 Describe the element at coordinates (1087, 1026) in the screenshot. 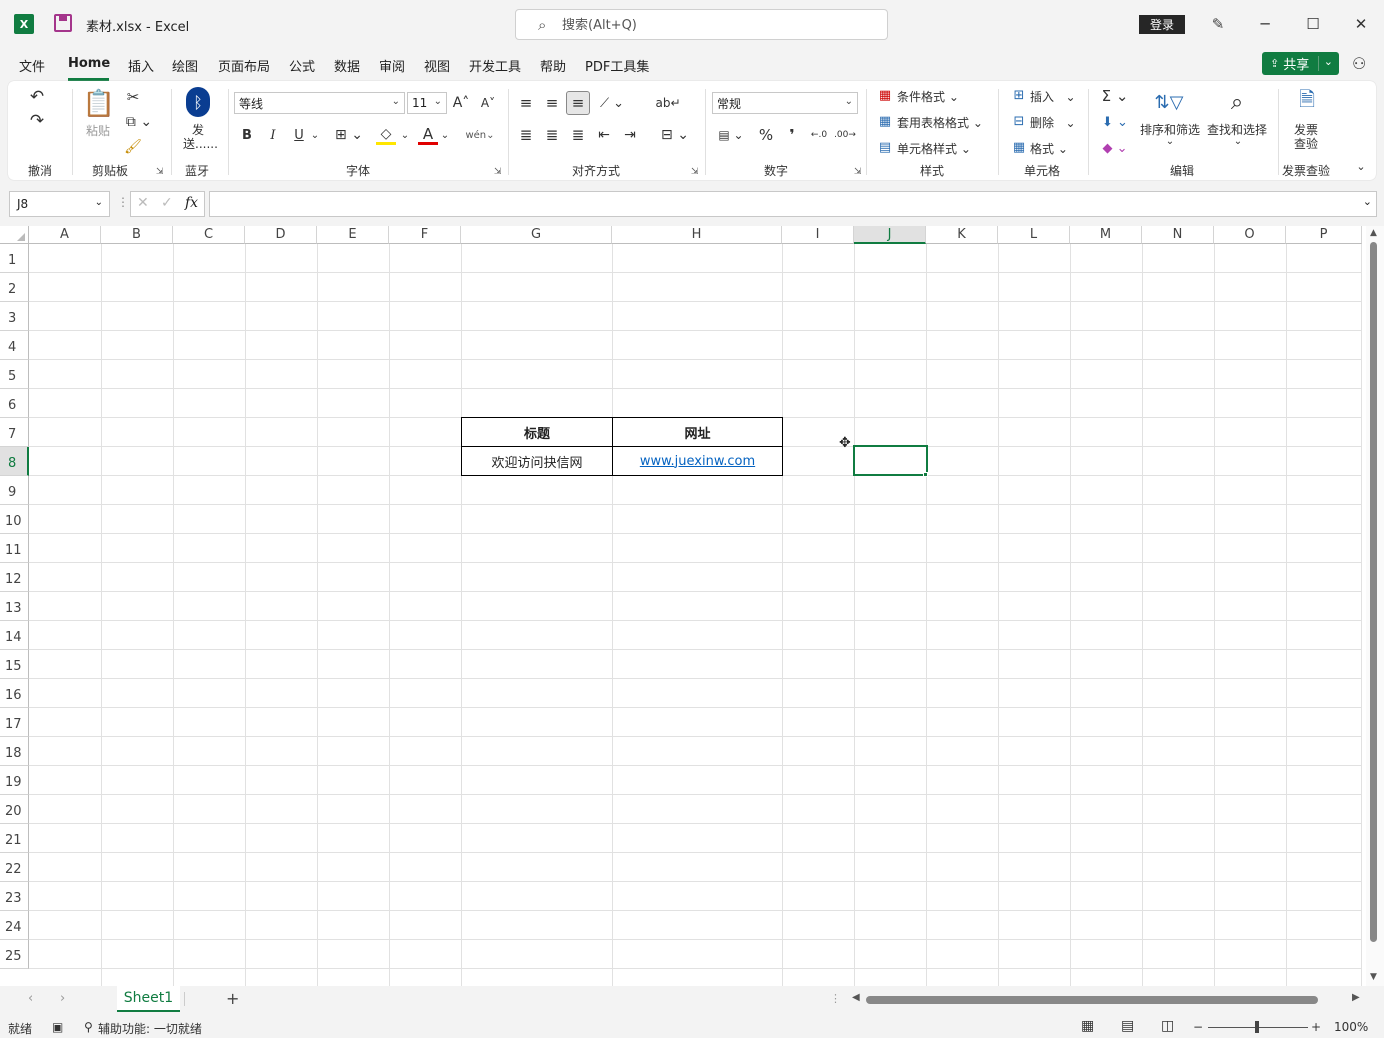

I see `normal-view-icon: ▦` at that location.